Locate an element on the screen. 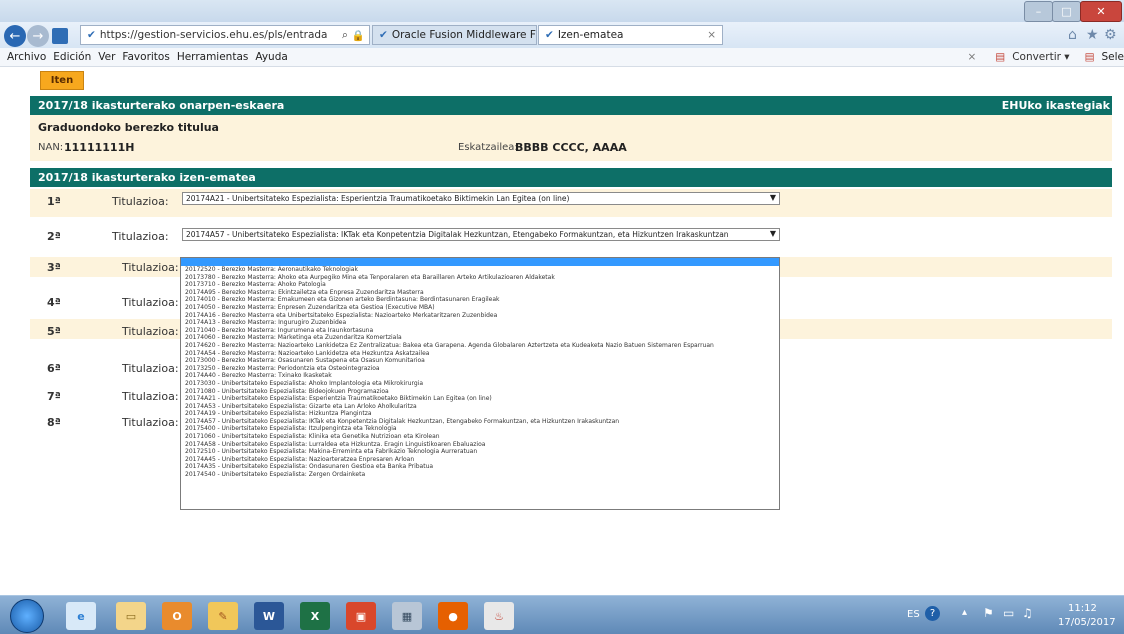  app-icon: ▣ is located at coordinates (361, 616).